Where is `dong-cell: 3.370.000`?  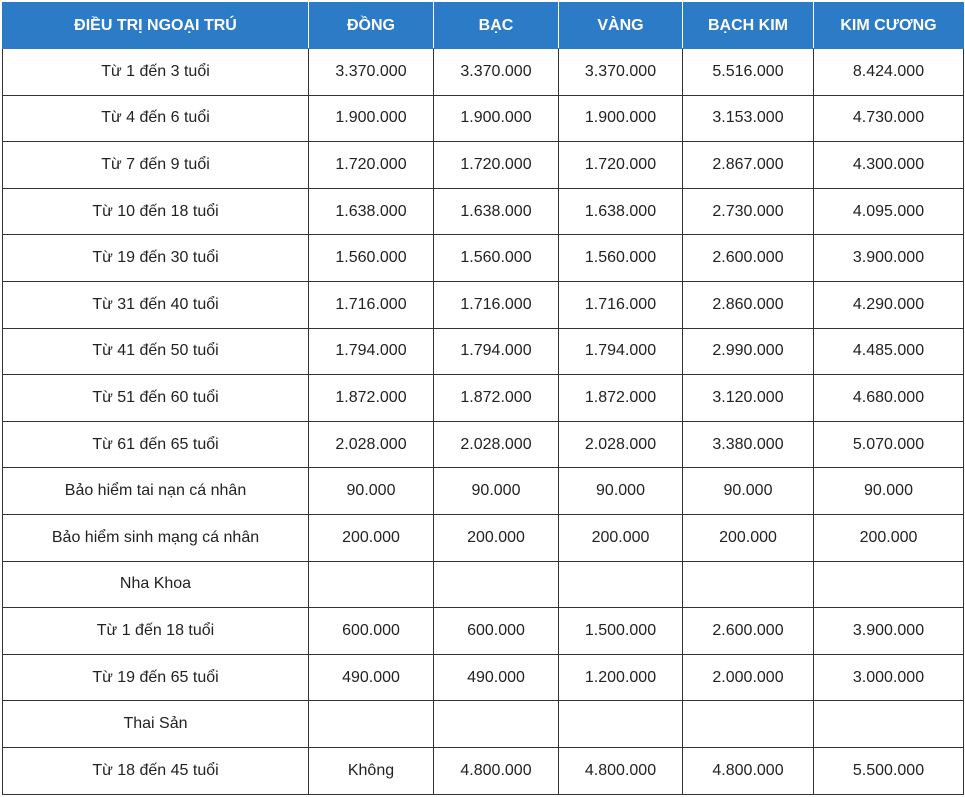 dong-cell: 3.370.000 is located at coordinates (371, 72).